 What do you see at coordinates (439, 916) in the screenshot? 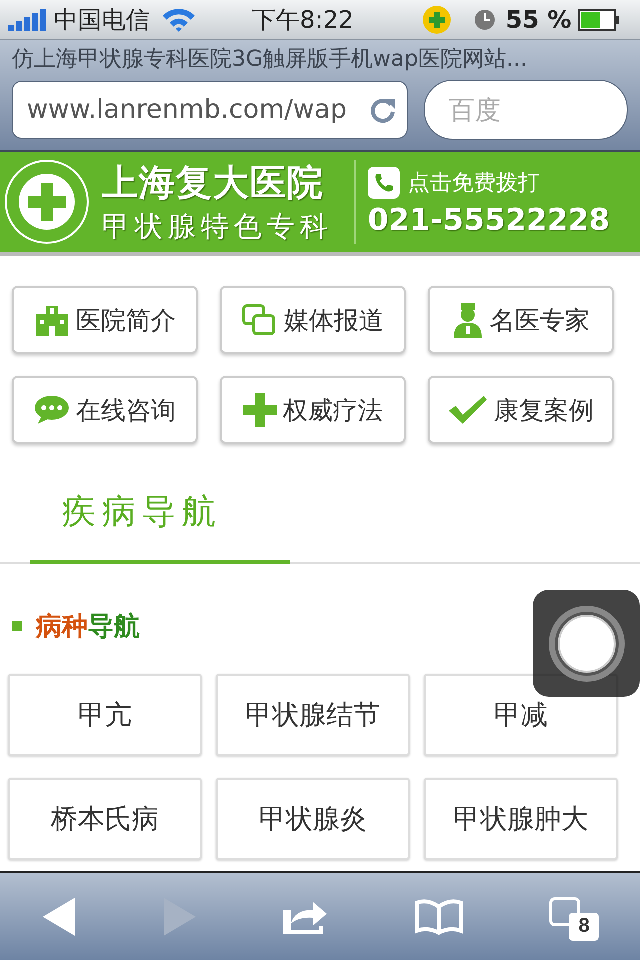
I see `bookmarks-button` at bounding box center [439, 916].